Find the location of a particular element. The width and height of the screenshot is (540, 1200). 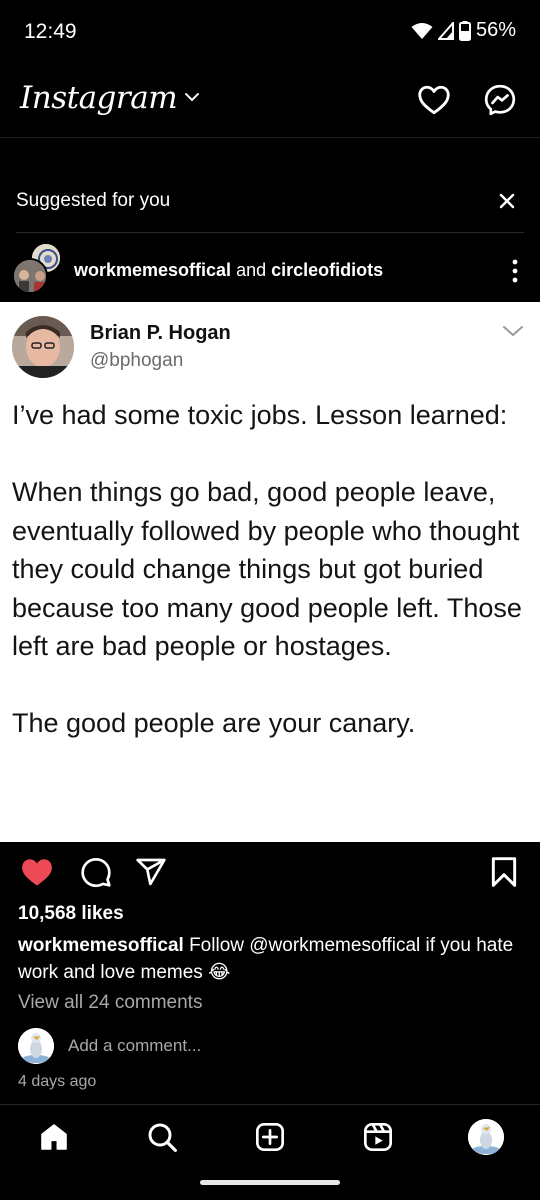

reels-icon is located at coordinates (378, 1137).